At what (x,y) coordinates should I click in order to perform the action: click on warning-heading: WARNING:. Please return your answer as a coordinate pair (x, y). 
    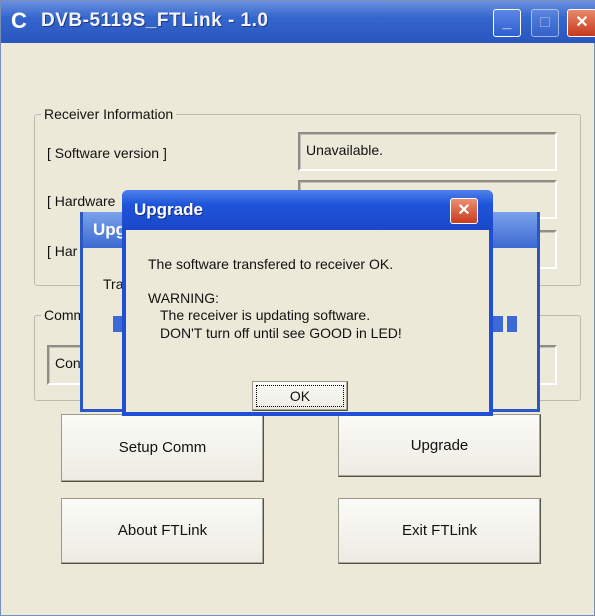
    Looking at the image, I should click on (184, 298).